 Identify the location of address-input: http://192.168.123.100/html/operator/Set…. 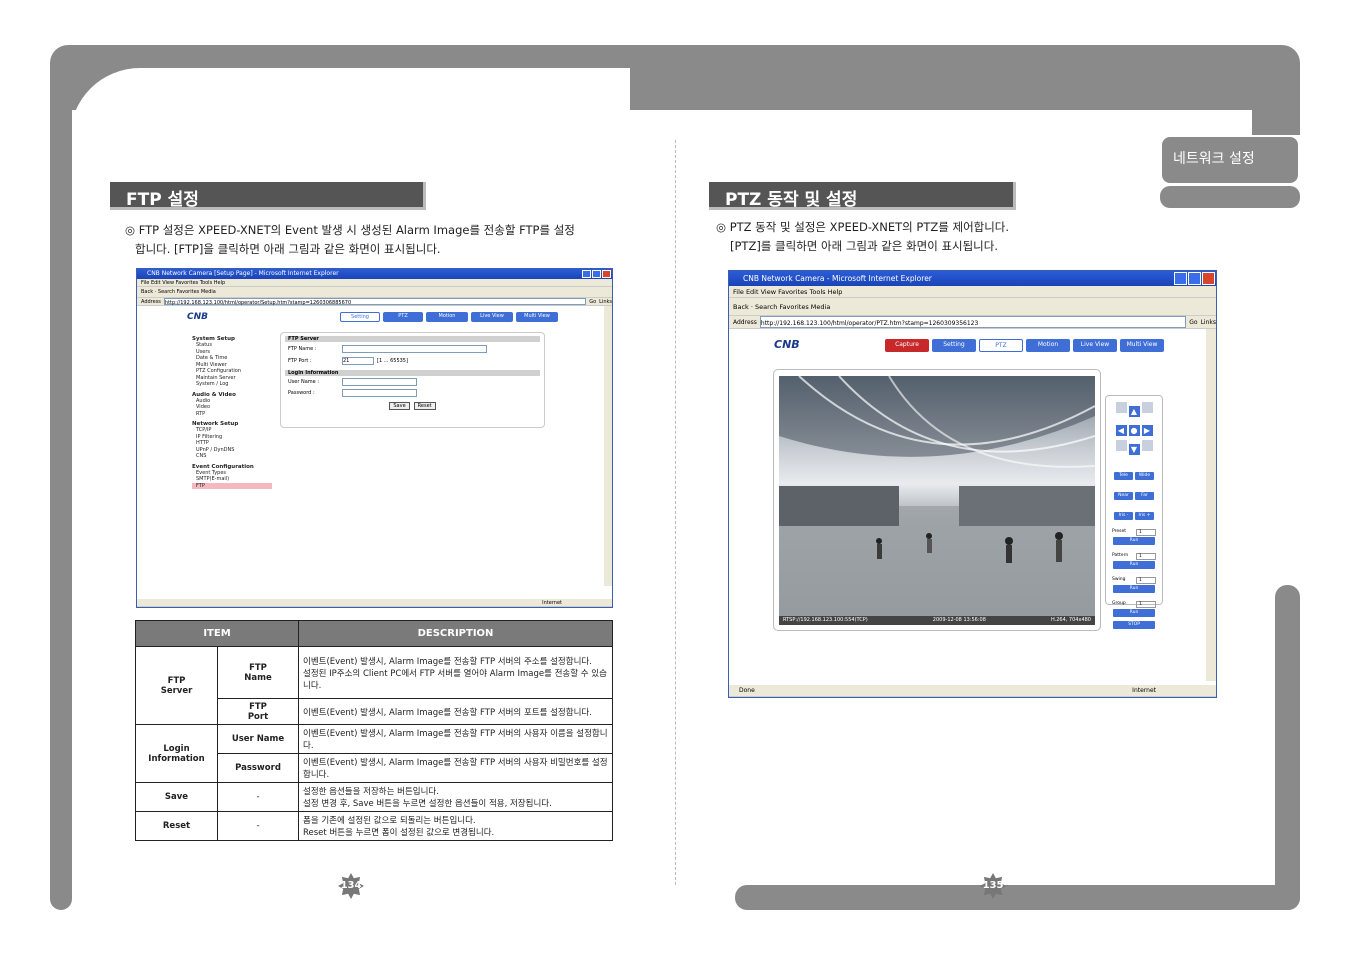
(375, 302).